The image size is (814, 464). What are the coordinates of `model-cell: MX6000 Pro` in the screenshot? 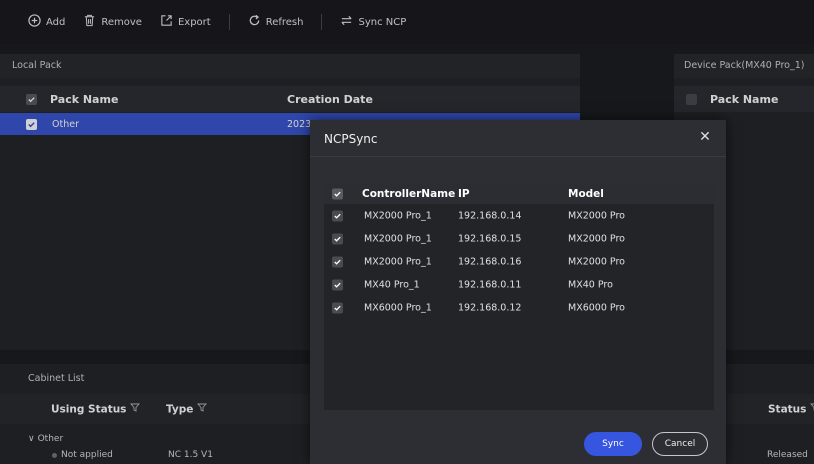 It's located at (596, 307).